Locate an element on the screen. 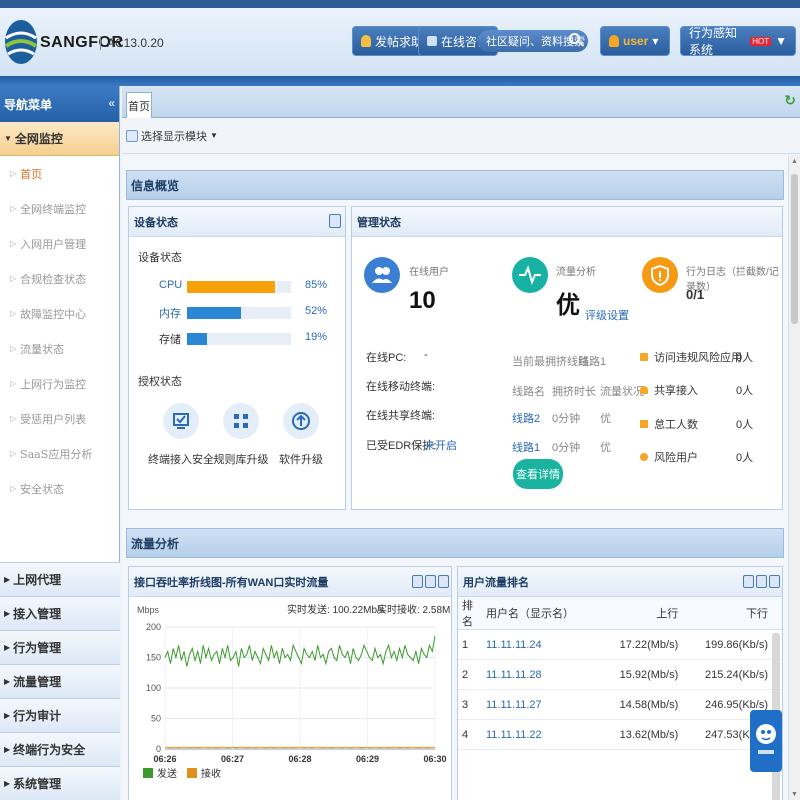 This screenshot has height=800, width=800. sidebar-item-label: 首页 is located at coordinates (31, 174).